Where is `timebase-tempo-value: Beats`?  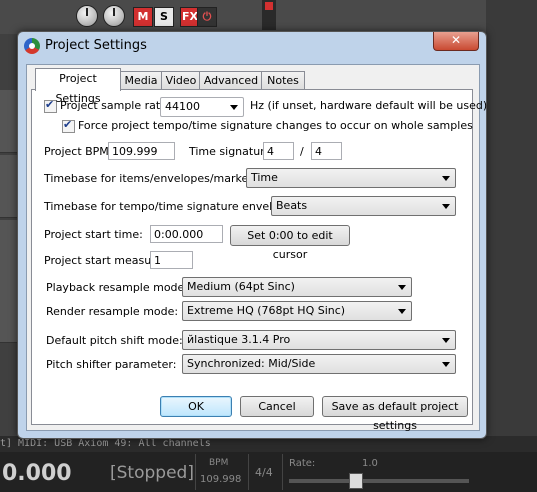 timebase-tempo-value: Beats is located at coordinates (292, 205).